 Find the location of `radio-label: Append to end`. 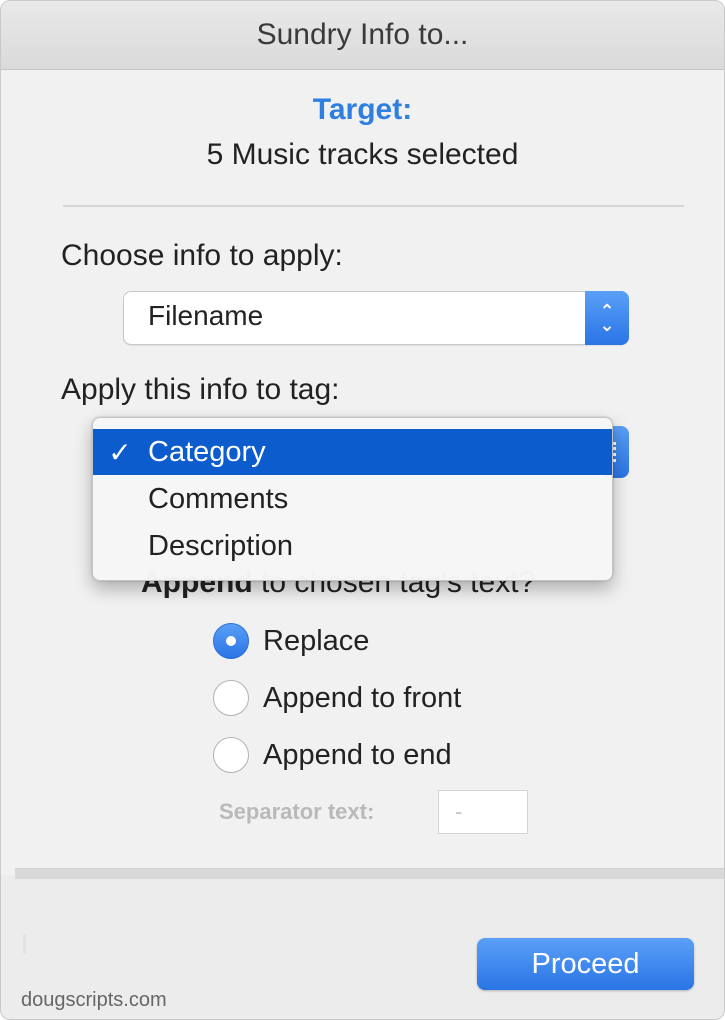

radio-label: Append to end is located at coordinates (357, 754).